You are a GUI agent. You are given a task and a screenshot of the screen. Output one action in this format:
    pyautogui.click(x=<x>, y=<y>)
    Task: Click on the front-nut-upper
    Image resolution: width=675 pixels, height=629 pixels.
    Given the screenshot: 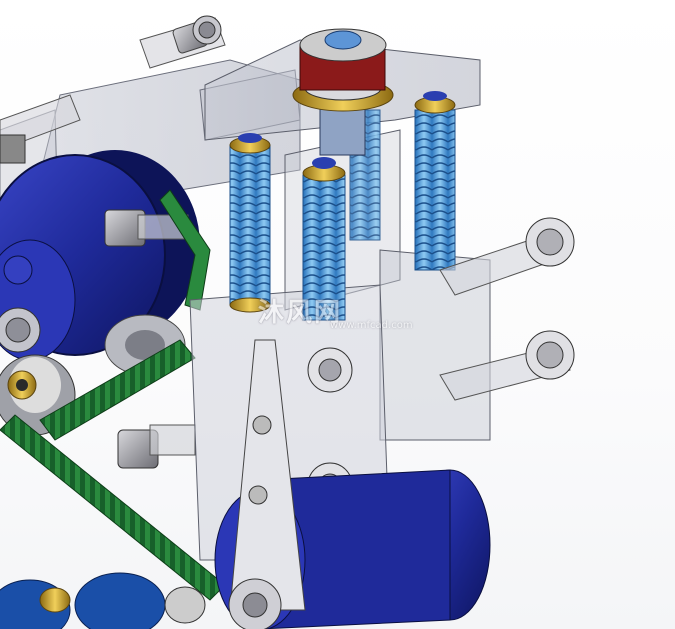 What is the action you would take?
    pyautogui.click(x=330, y=370)
    